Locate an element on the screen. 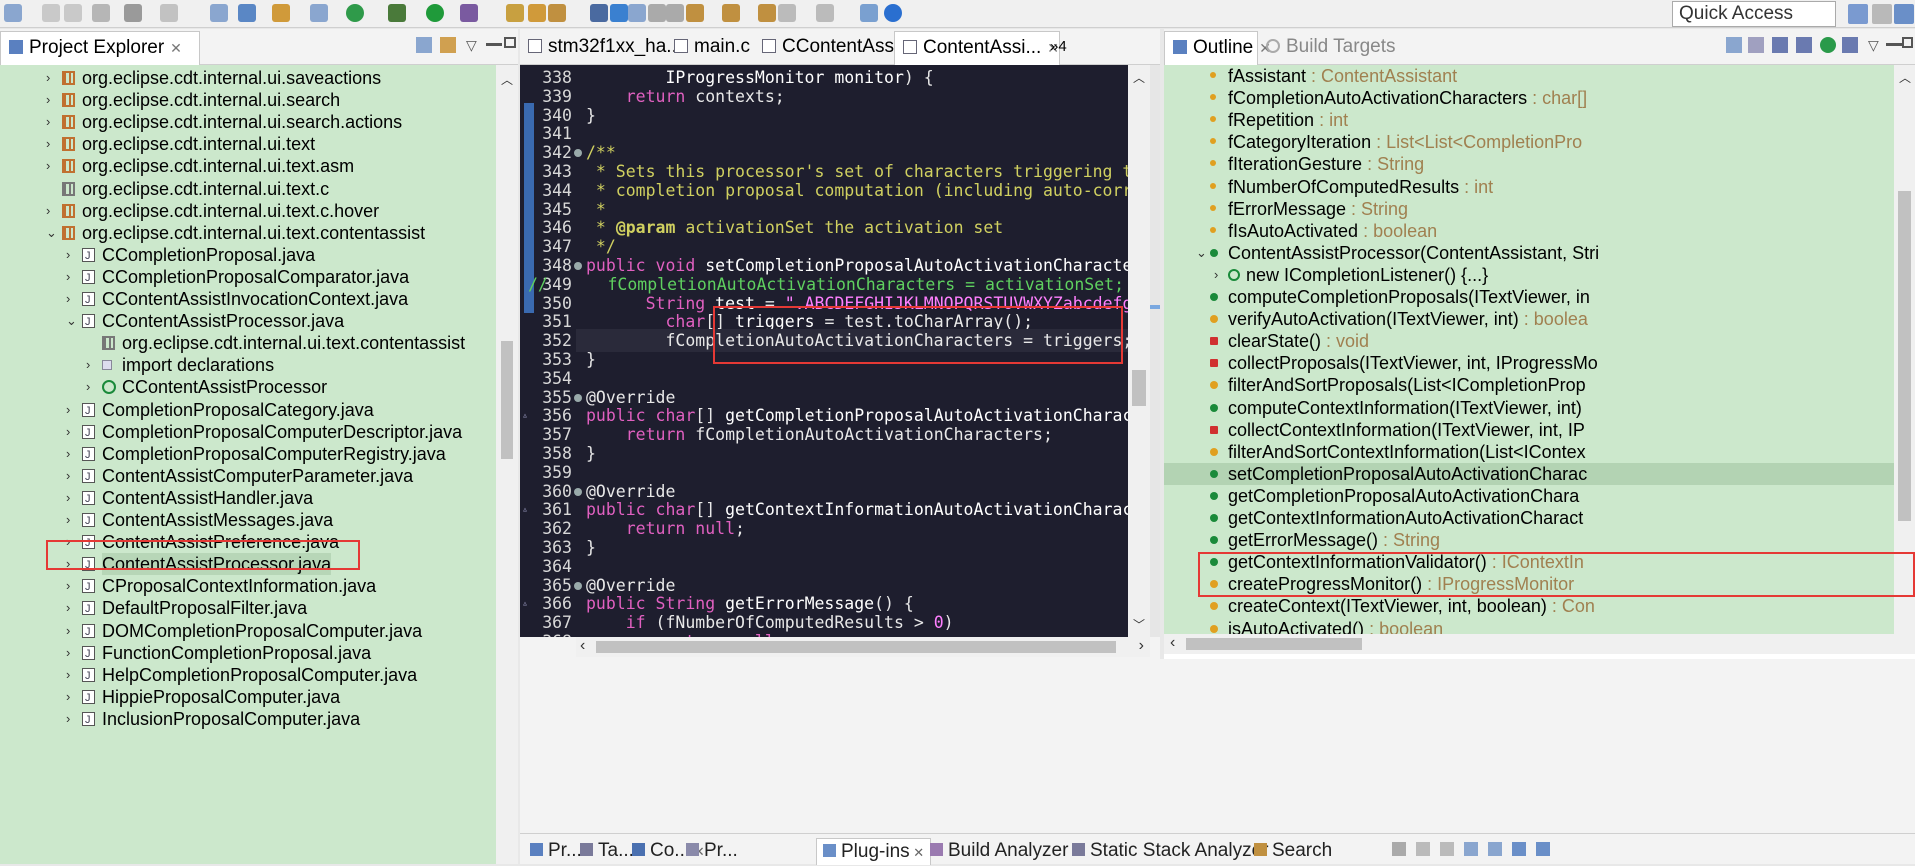  last-edit-icon is located at coordinates (767, 13).